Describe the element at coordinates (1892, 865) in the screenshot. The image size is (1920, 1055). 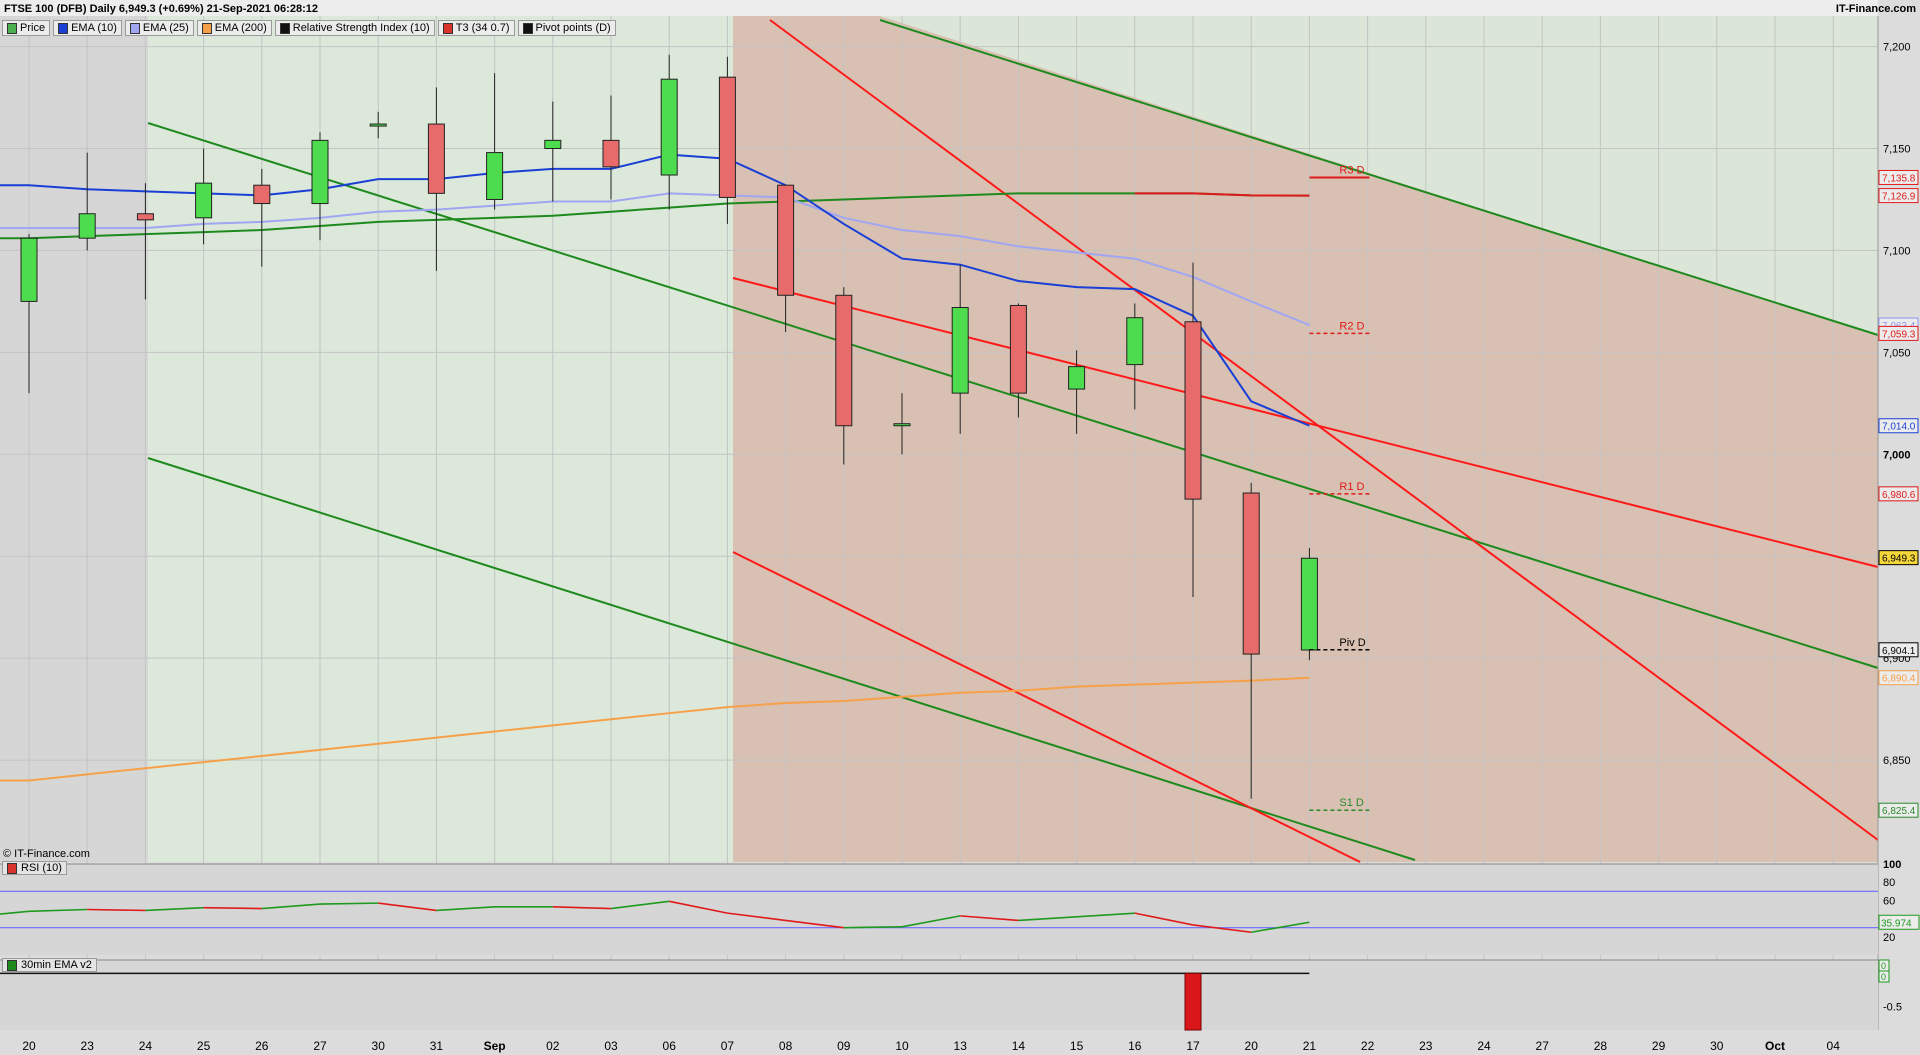
I see `rsi-tick-label: 100` at that location.